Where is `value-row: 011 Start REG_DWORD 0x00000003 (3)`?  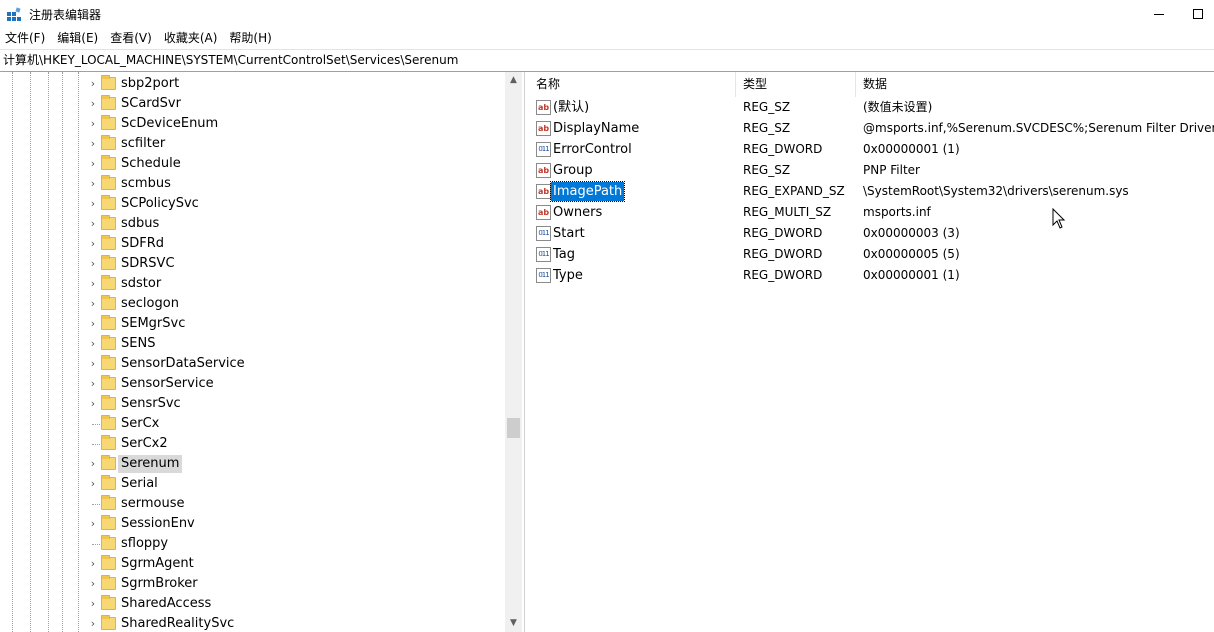 value-row: 011 Start REG_DWORD 0x00000003 (3) is located at coordinates (871, 233).